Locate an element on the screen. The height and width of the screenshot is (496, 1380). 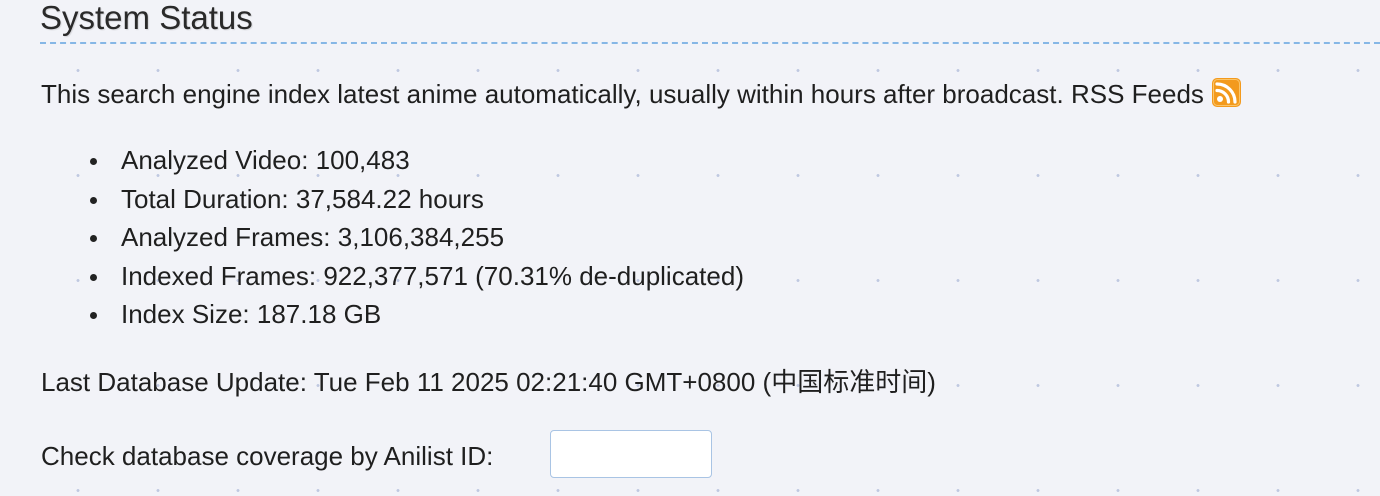
section-title: System Status is located at coordinates (146, 18).